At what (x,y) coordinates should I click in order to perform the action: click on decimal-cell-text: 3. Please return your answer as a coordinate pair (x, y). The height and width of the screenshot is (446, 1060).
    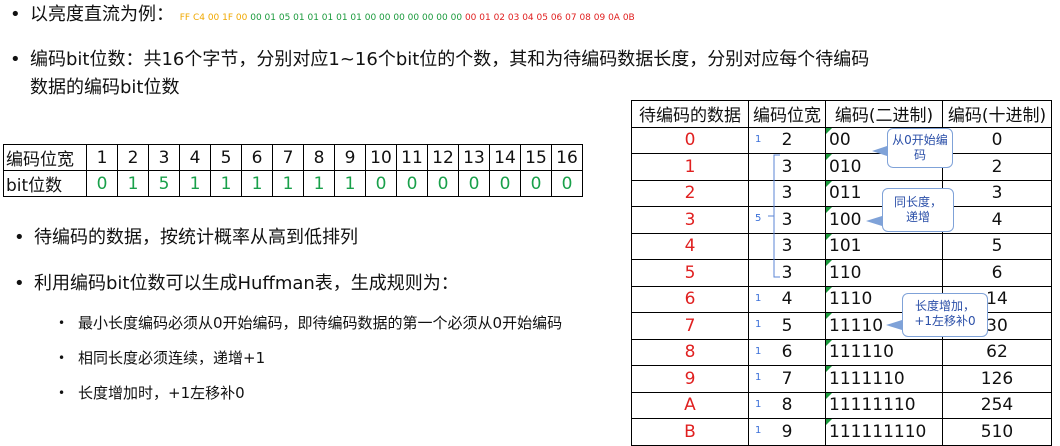
    Looking at the image, I should click on (997, 193).